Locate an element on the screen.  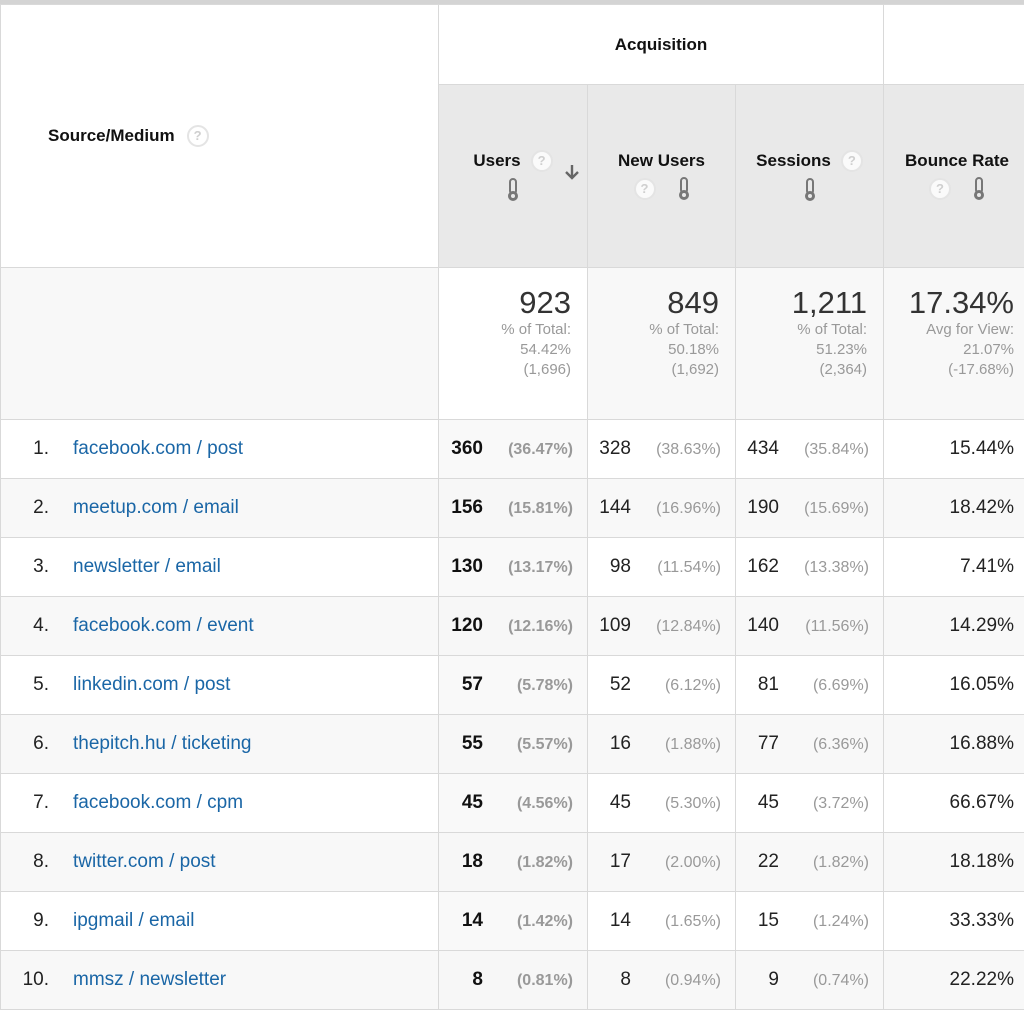
dimension-header: Source/Medium ? is located at coordinates (220, 136).